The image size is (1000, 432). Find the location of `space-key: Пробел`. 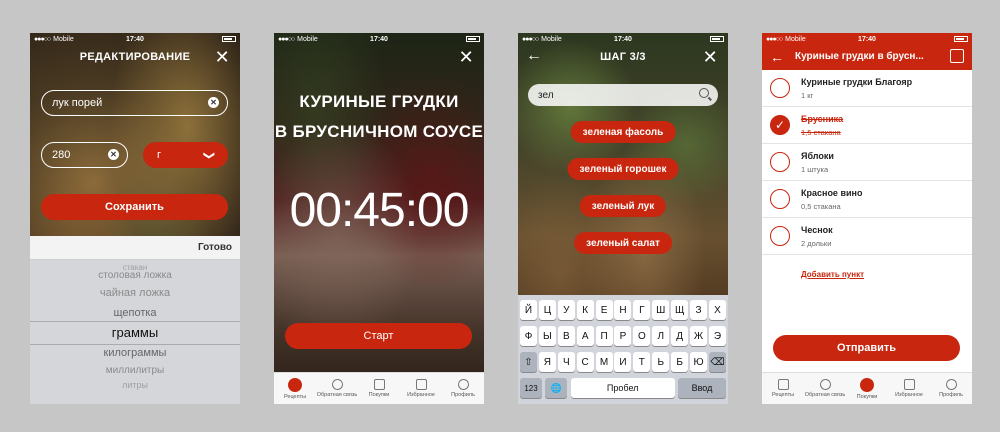

space-key: Пробел is located at coordinates (622, 388).